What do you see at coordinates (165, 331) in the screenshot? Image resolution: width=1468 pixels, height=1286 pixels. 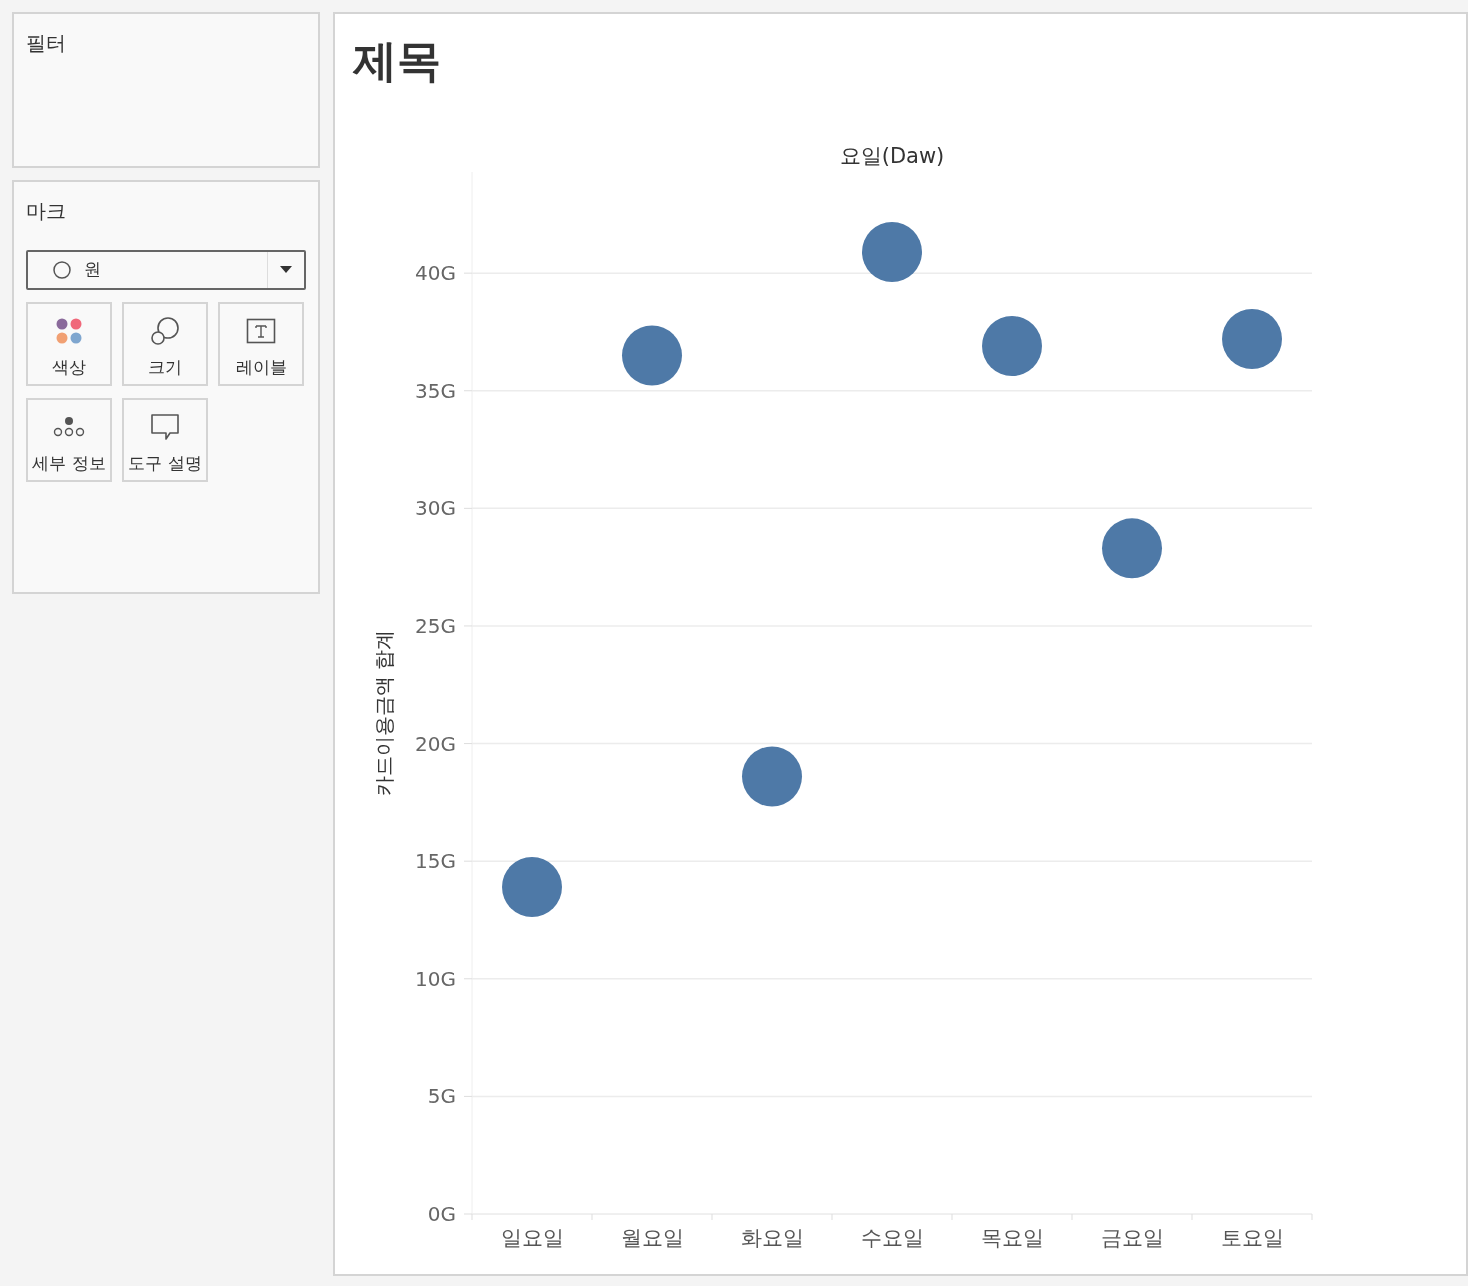 I see `circles-icon` at bounding box center [165, 331].